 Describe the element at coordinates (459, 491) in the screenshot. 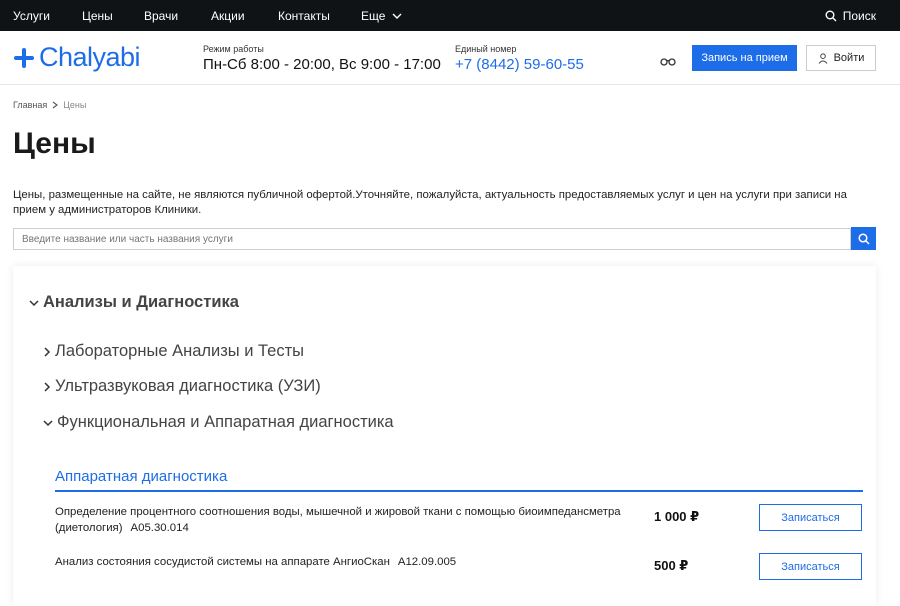

I see `section-divider` at that location.